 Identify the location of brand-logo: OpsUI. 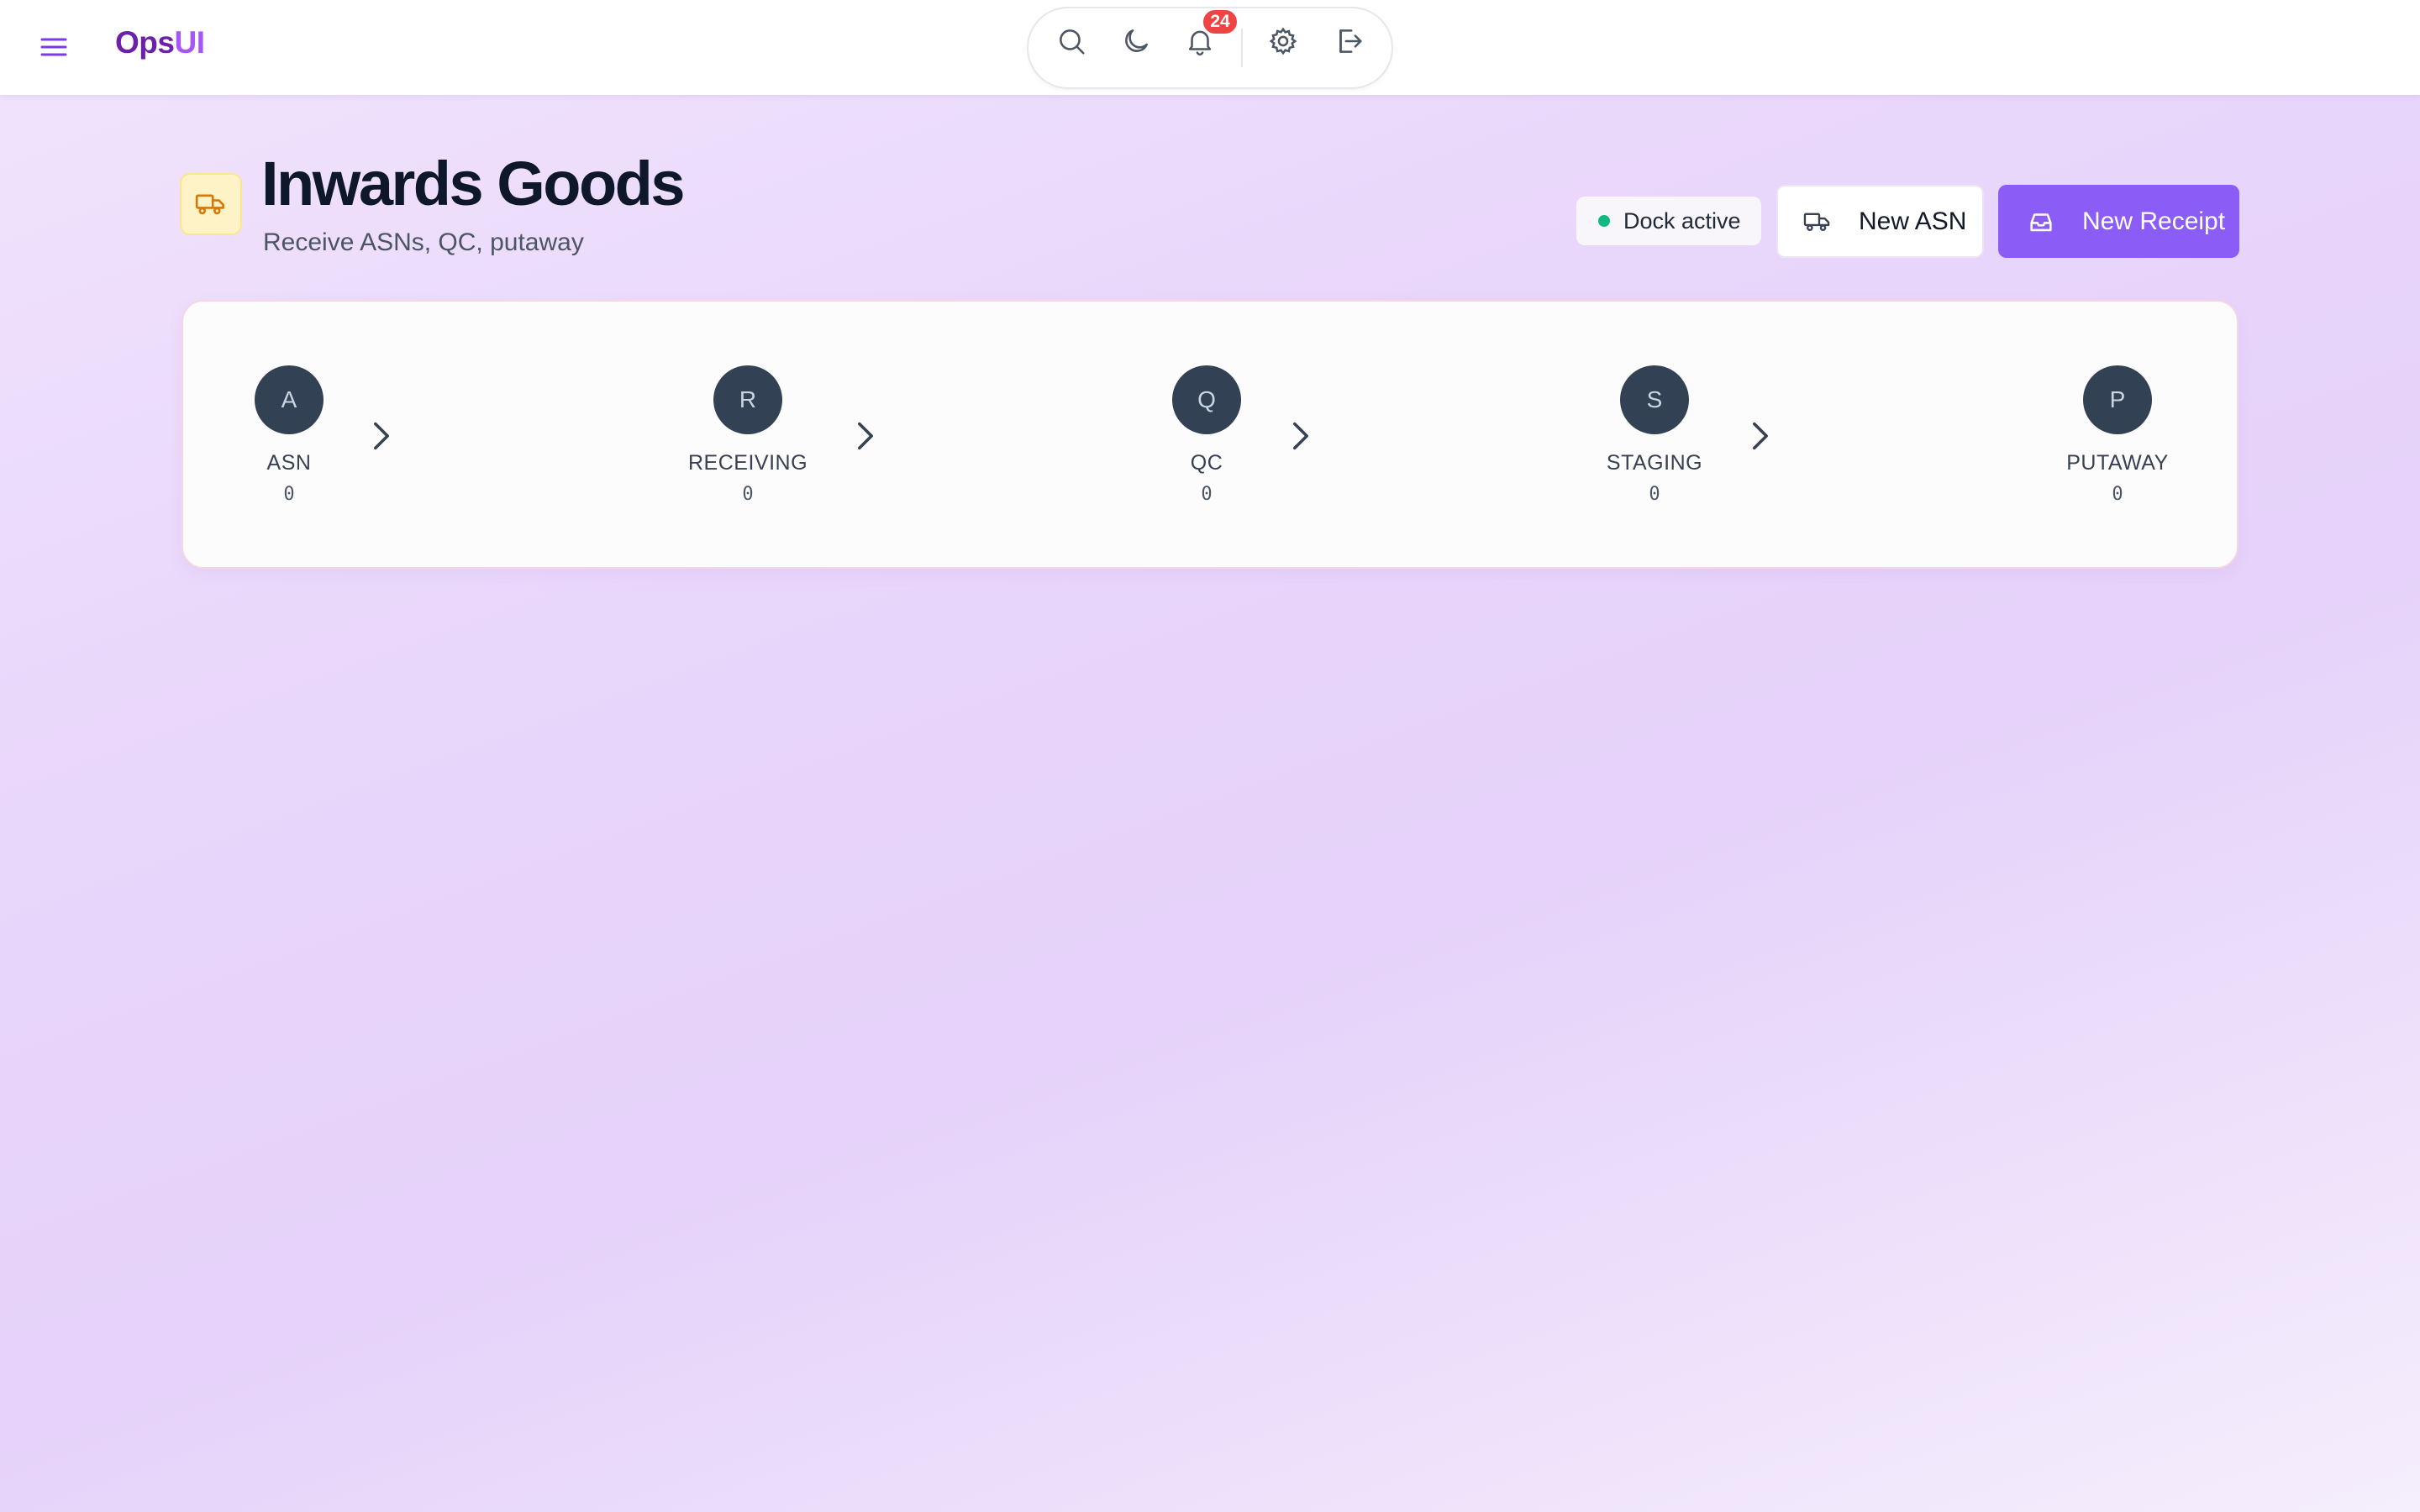
(160, 42).